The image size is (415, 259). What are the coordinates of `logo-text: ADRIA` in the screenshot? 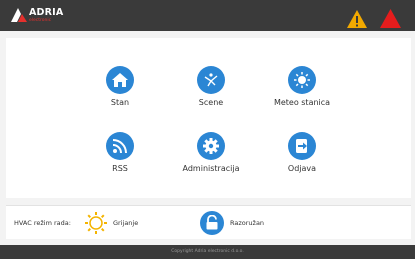 It's located at (46, 12).